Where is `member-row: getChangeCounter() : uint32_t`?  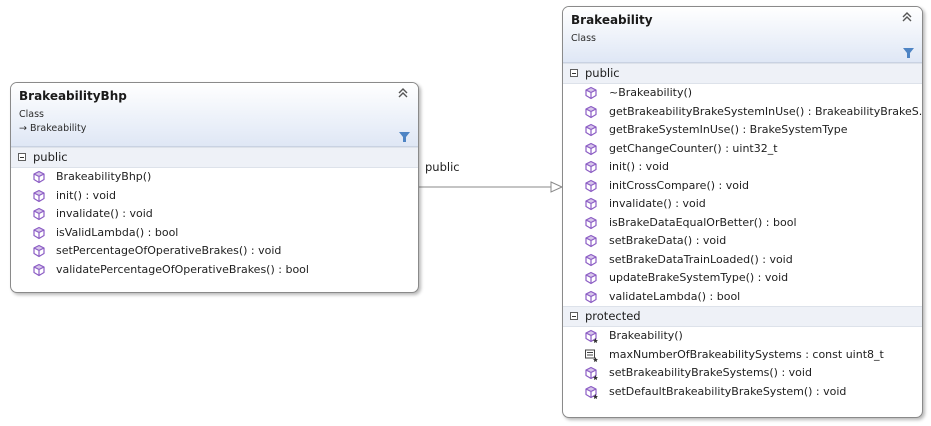
member-row: getChangeCounter() : uint32_t is located at coordinates (742, 149).